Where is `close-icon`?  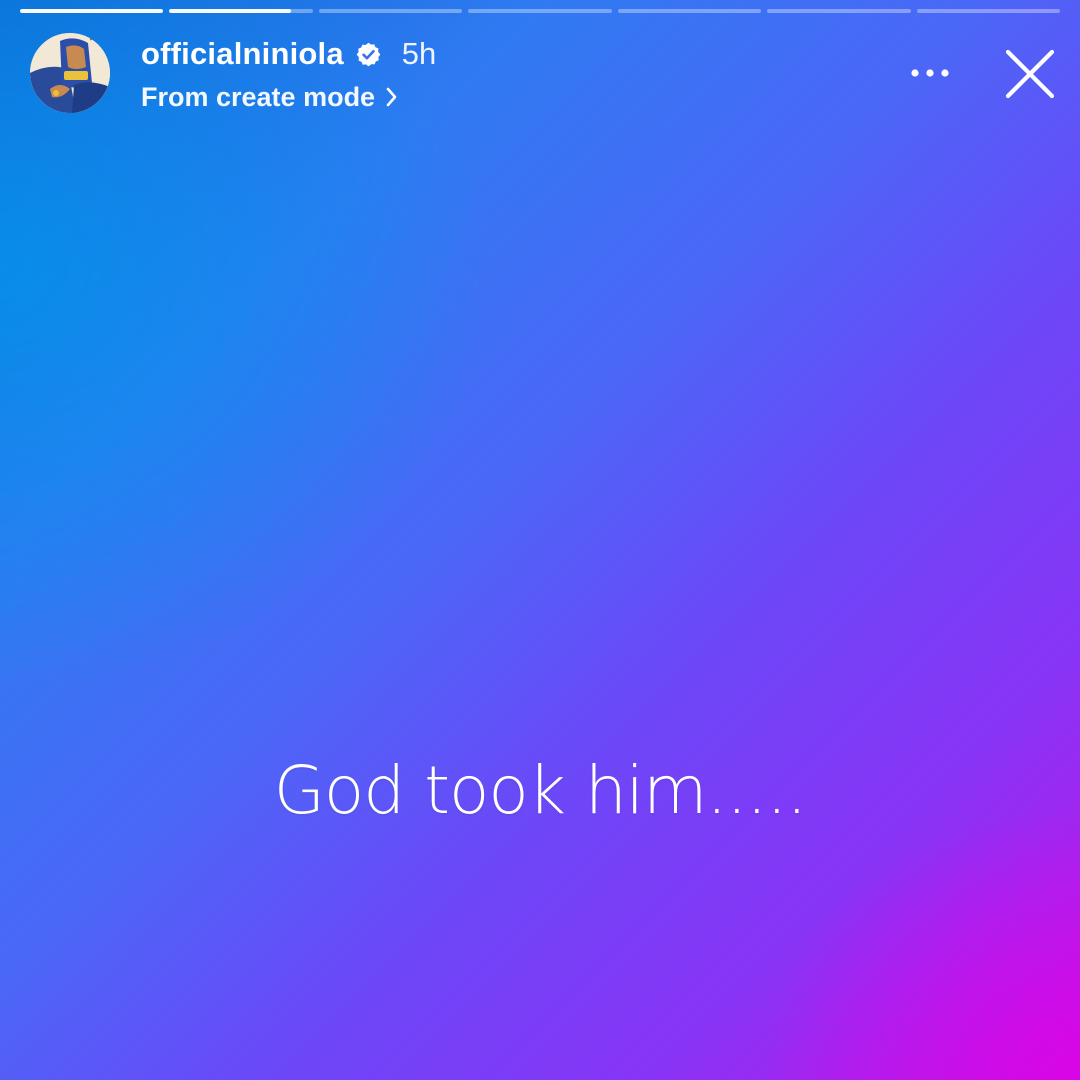
close-icon is located at coordinates (1030, 74).